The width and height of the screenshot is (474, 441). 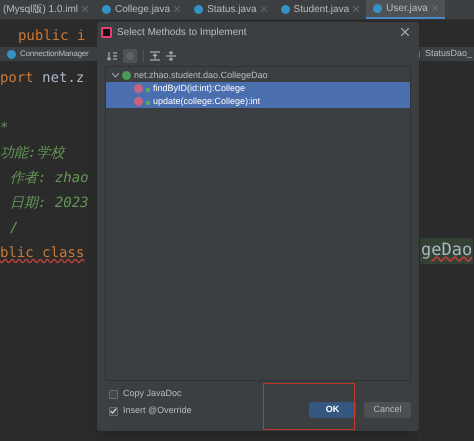 I want to click on sort-icon, so click(x=112, y=55).